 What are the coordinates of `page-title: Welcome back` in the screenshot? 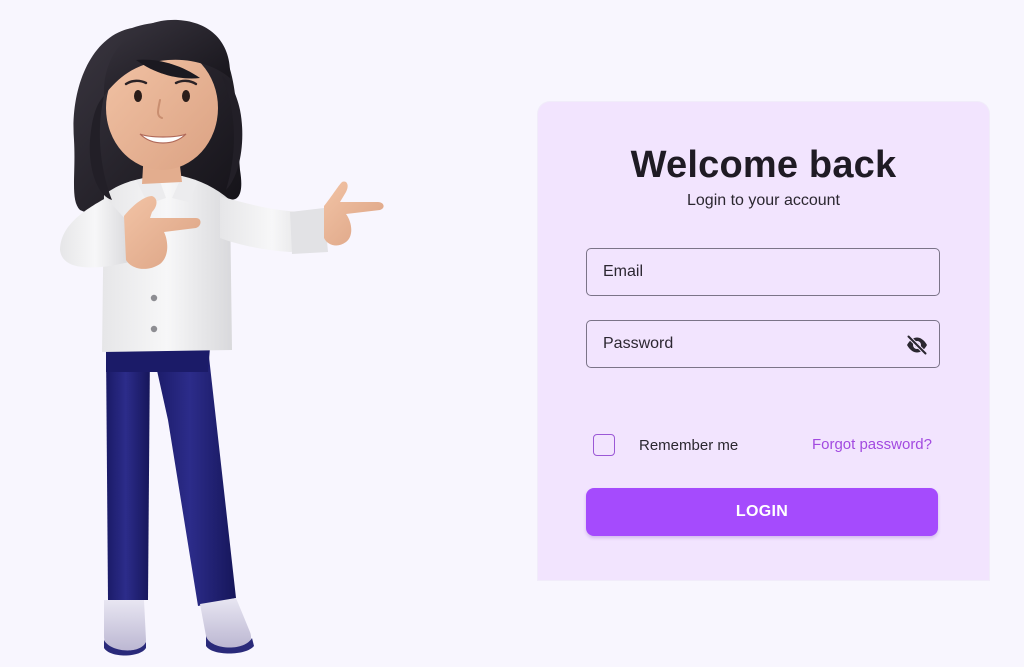 It's located at (763, 165).